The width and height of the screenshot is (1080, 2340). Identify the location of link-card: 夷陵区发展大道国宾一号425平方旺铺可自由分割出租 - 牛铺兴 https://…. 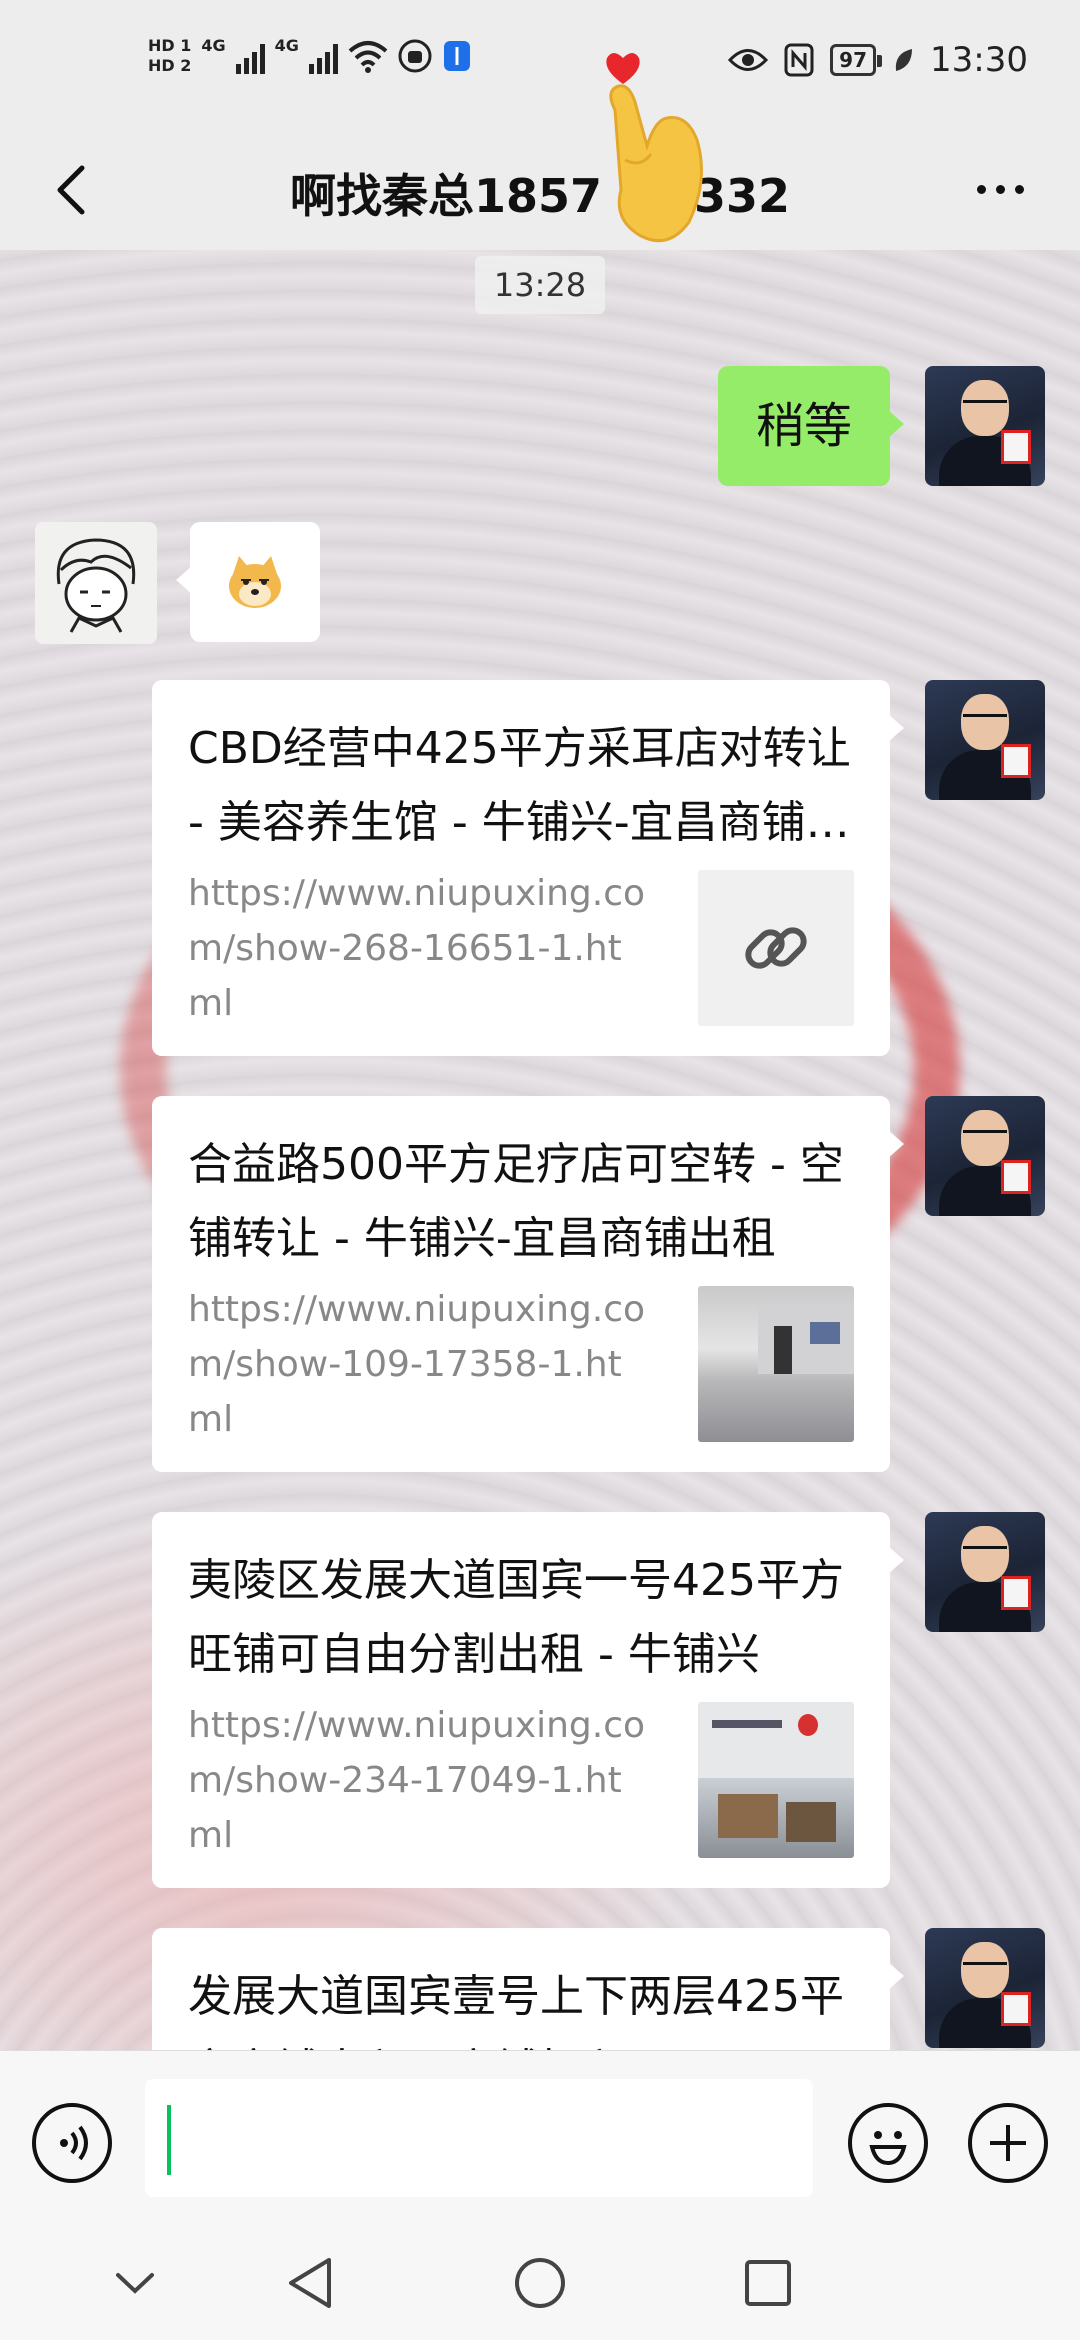
(528, 1700).